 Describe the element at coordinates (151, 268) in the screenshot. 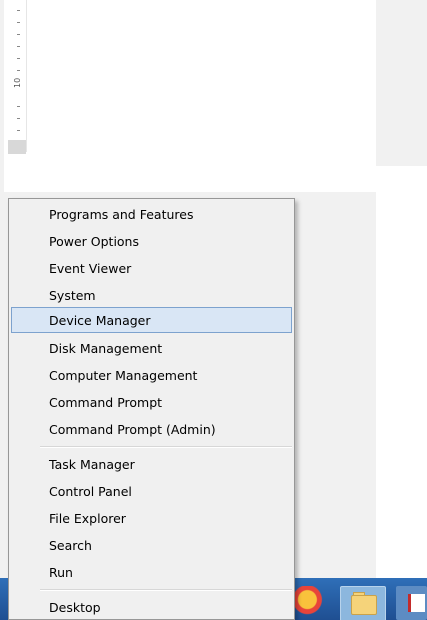

I see `menu-item-event-viewer: Event Viewer` at that location.